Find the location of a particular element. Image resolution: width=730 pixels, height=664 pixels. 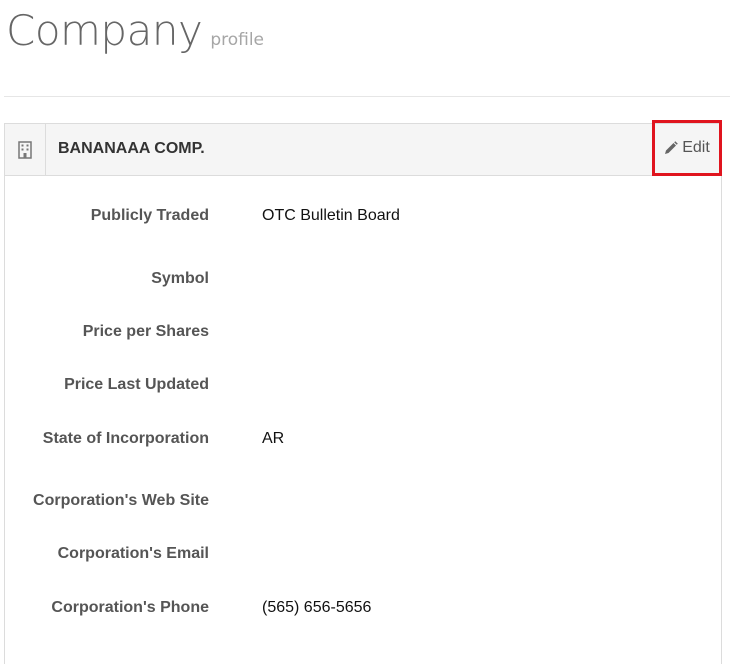

page-header: Company profile is located at coordinates (135, 31).